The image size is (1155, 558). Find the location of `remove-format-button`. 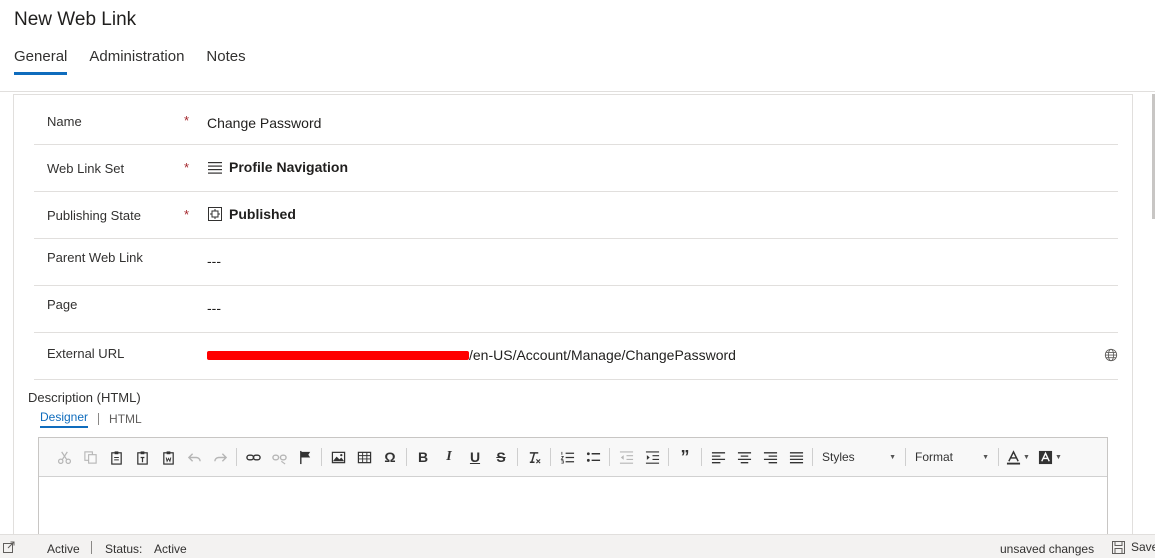

remove-format-button is located at coordinates (534, 457).